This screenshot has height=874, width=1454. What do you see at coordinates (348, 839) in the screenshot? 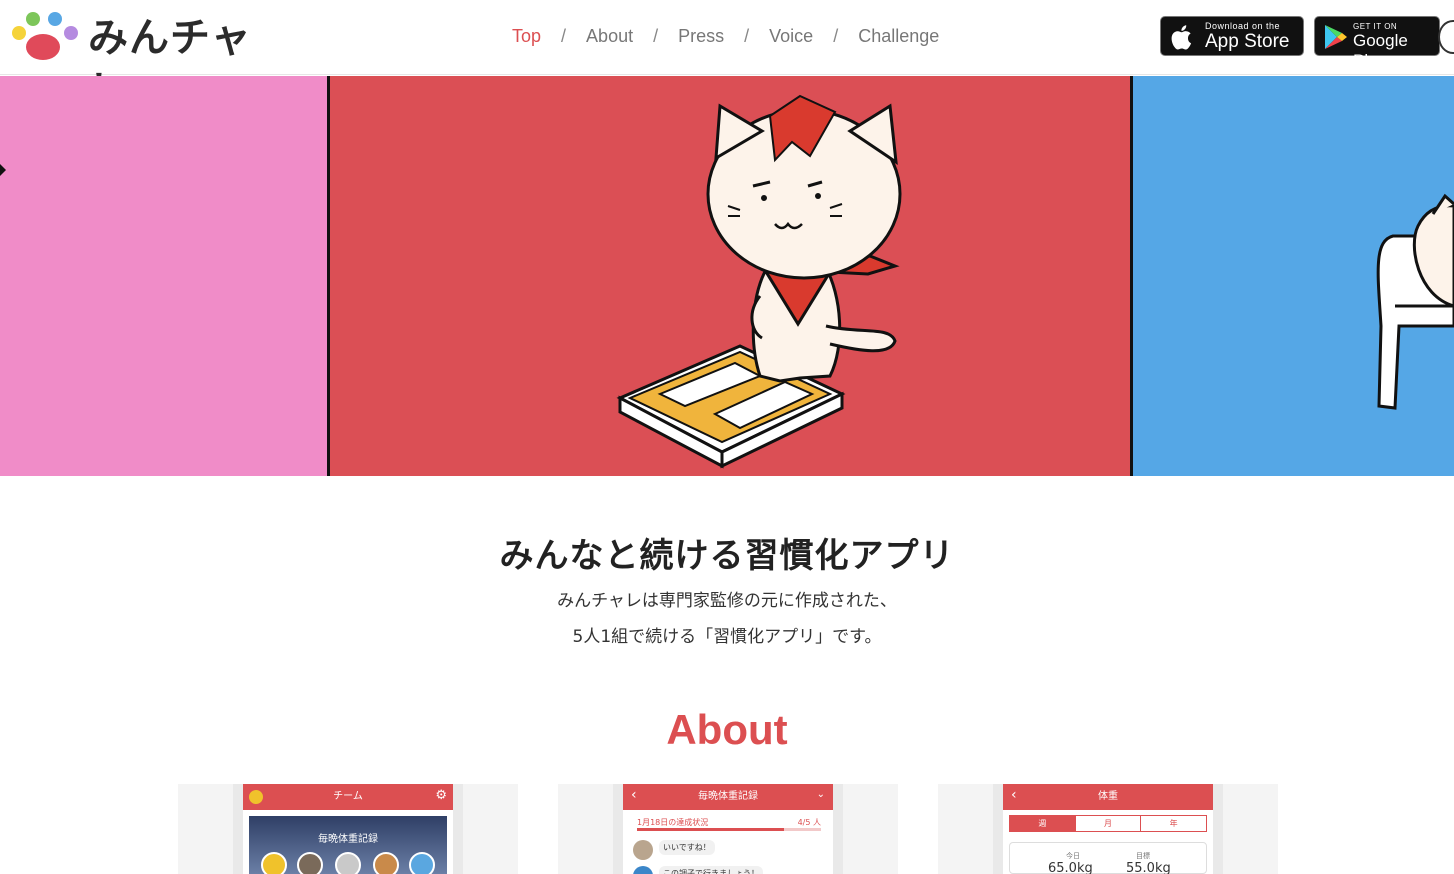
I see `team-banner-title: 毎晩体重記録` at bounding box center [348, 839].